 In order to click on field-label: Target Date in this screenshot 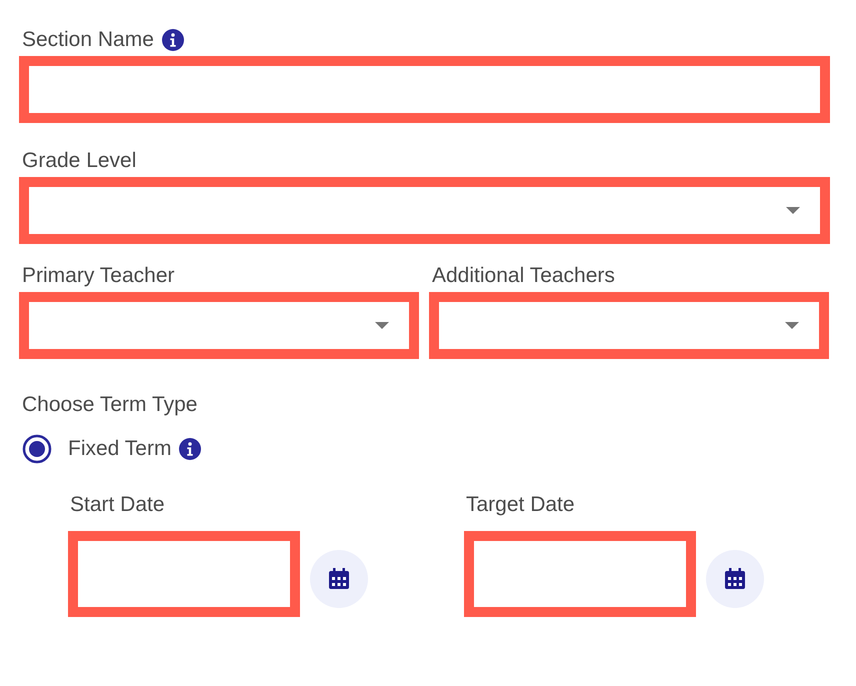, I will do `click(520, 505)`.